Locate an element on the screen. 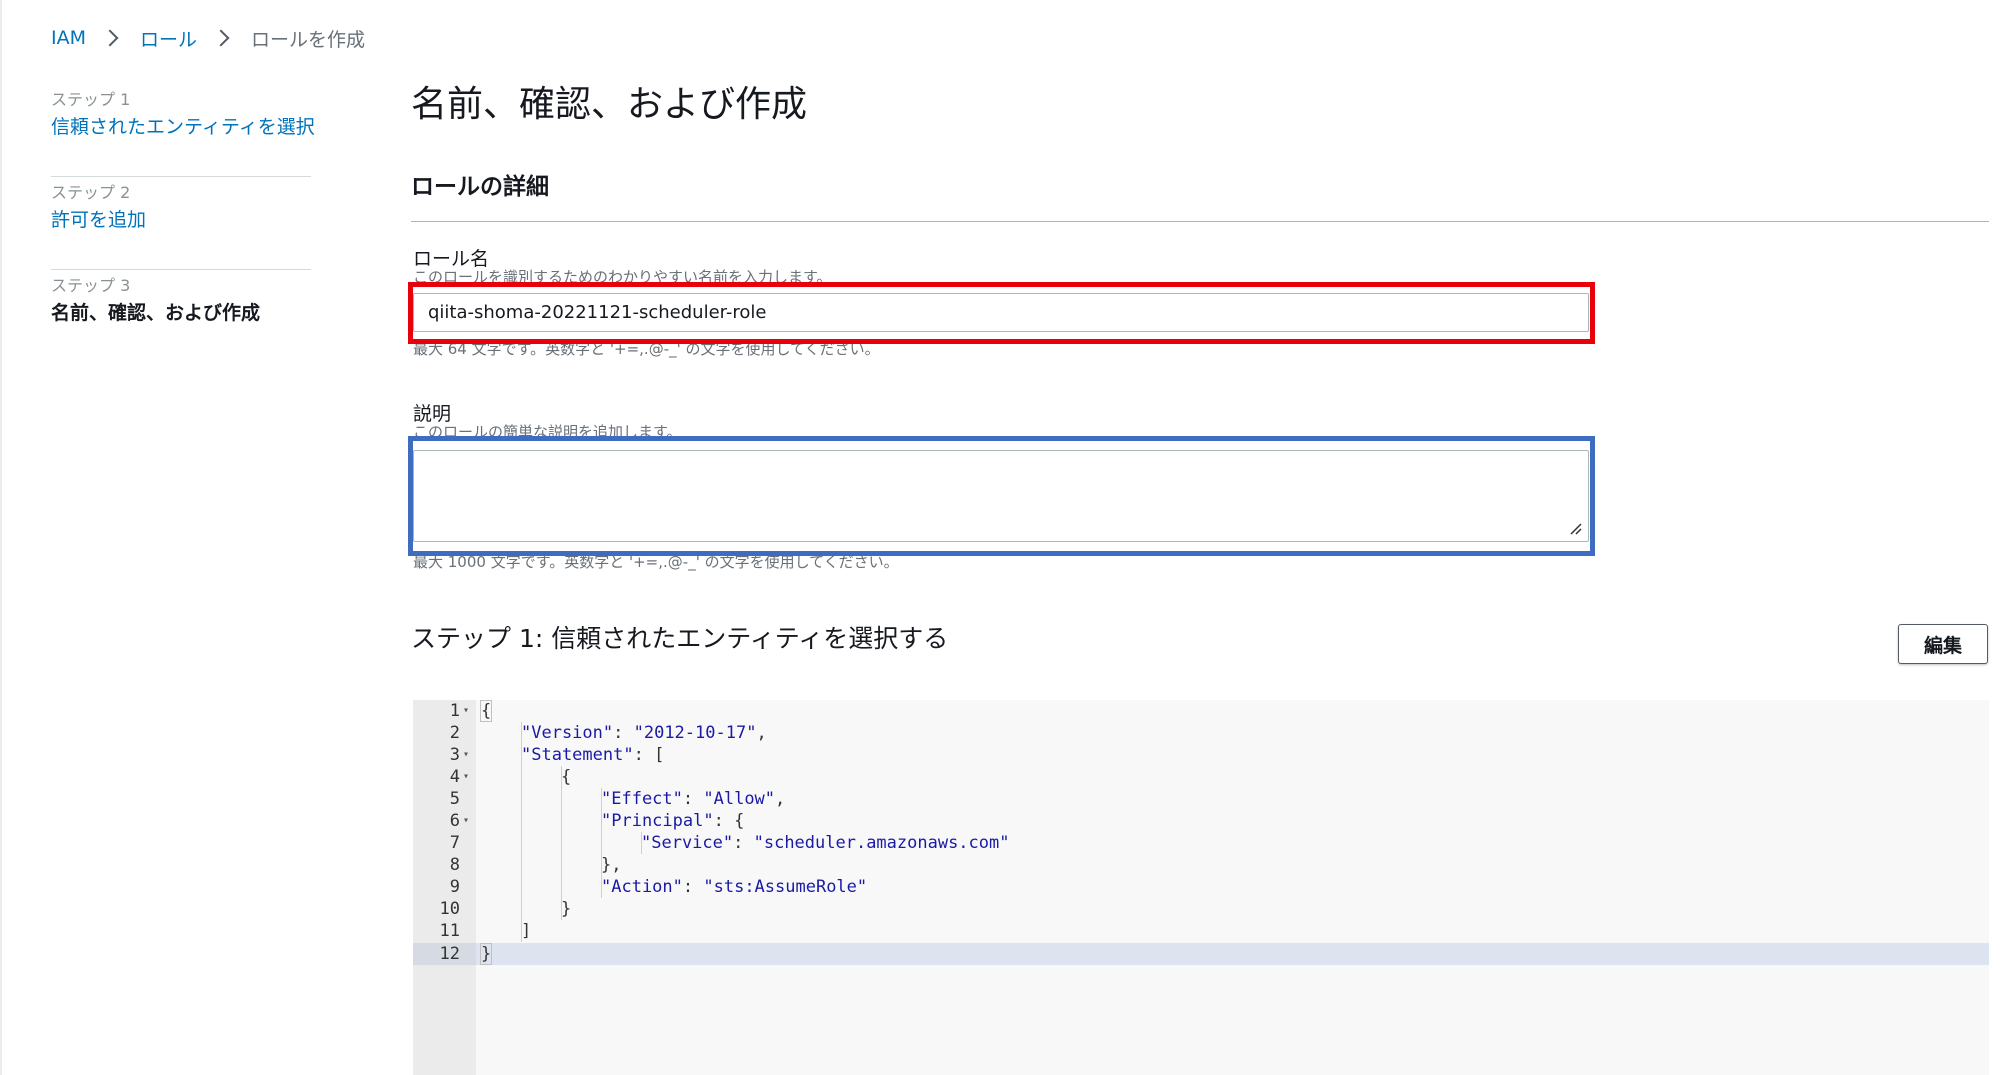 Image resolution: width=2000 pixels, height=1075 pixels. line-number: 8 is located at coordinates (454, 865).